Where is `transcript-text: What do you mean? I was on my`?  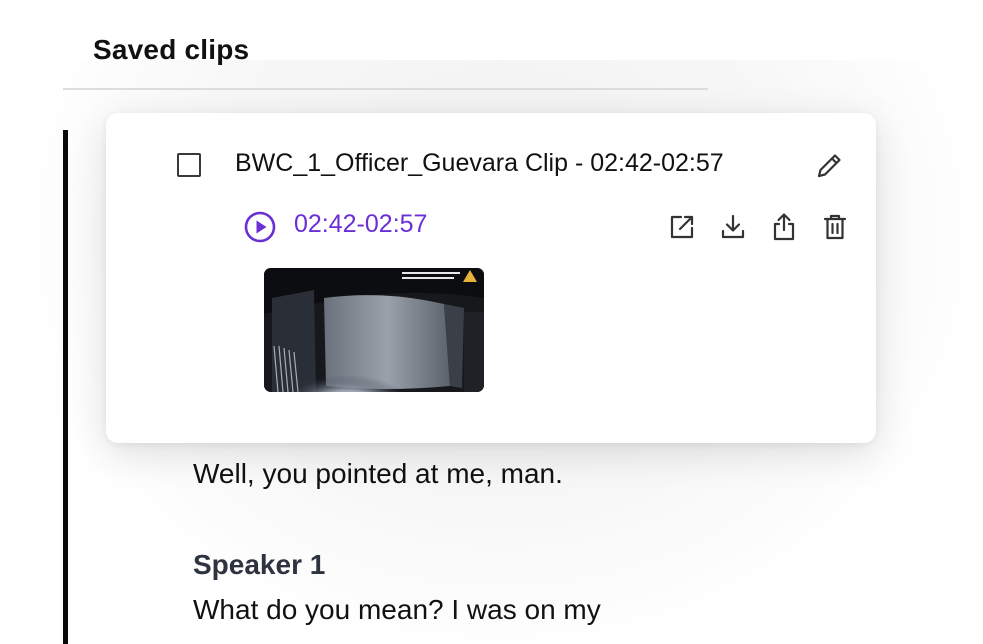 transcript-text: What do you mean? I was on my is located at coordinates (397, 609).